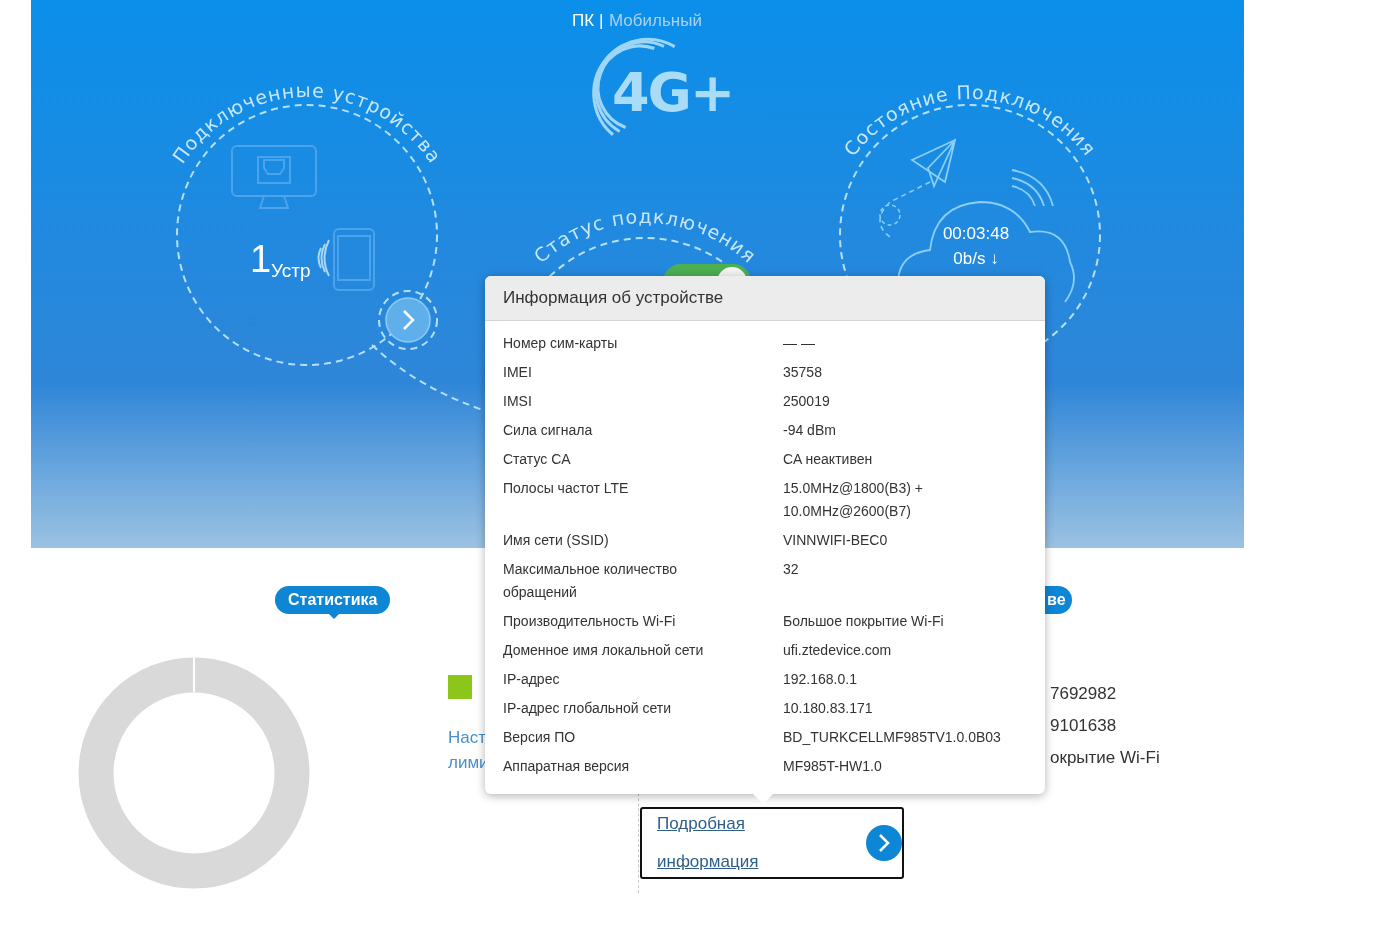 Image resolution: width=1379 pixels, height=927 pixels. What do you see at coordinates (1032, 188) in the screenshot?
I see `wifi-icon` at bounding box center [1032, 188].